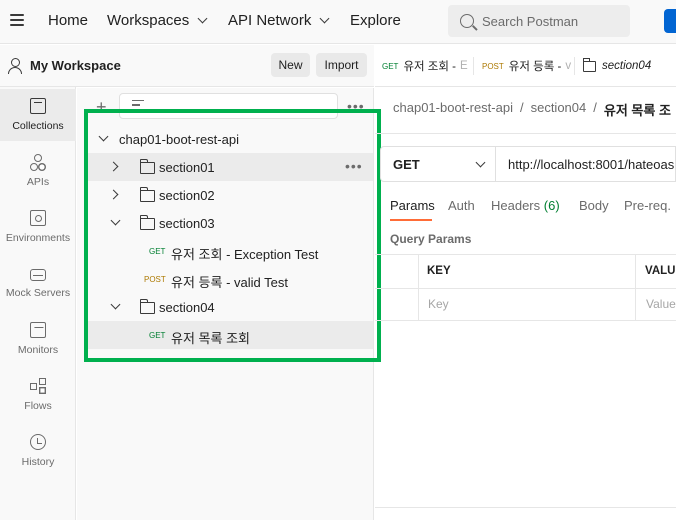  I want to click on flows-icon, so click(38, 386).